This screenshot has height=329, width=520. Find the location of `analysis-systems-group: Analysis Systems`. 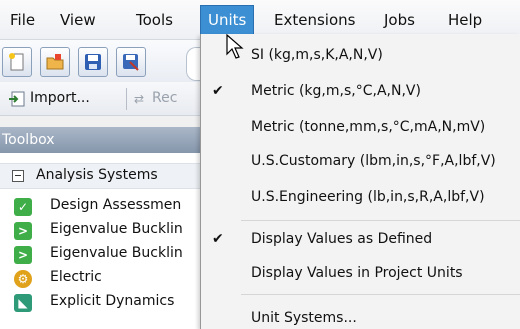

analysis-systems-group: Analysis Systems is located at coordinates (107, 176).